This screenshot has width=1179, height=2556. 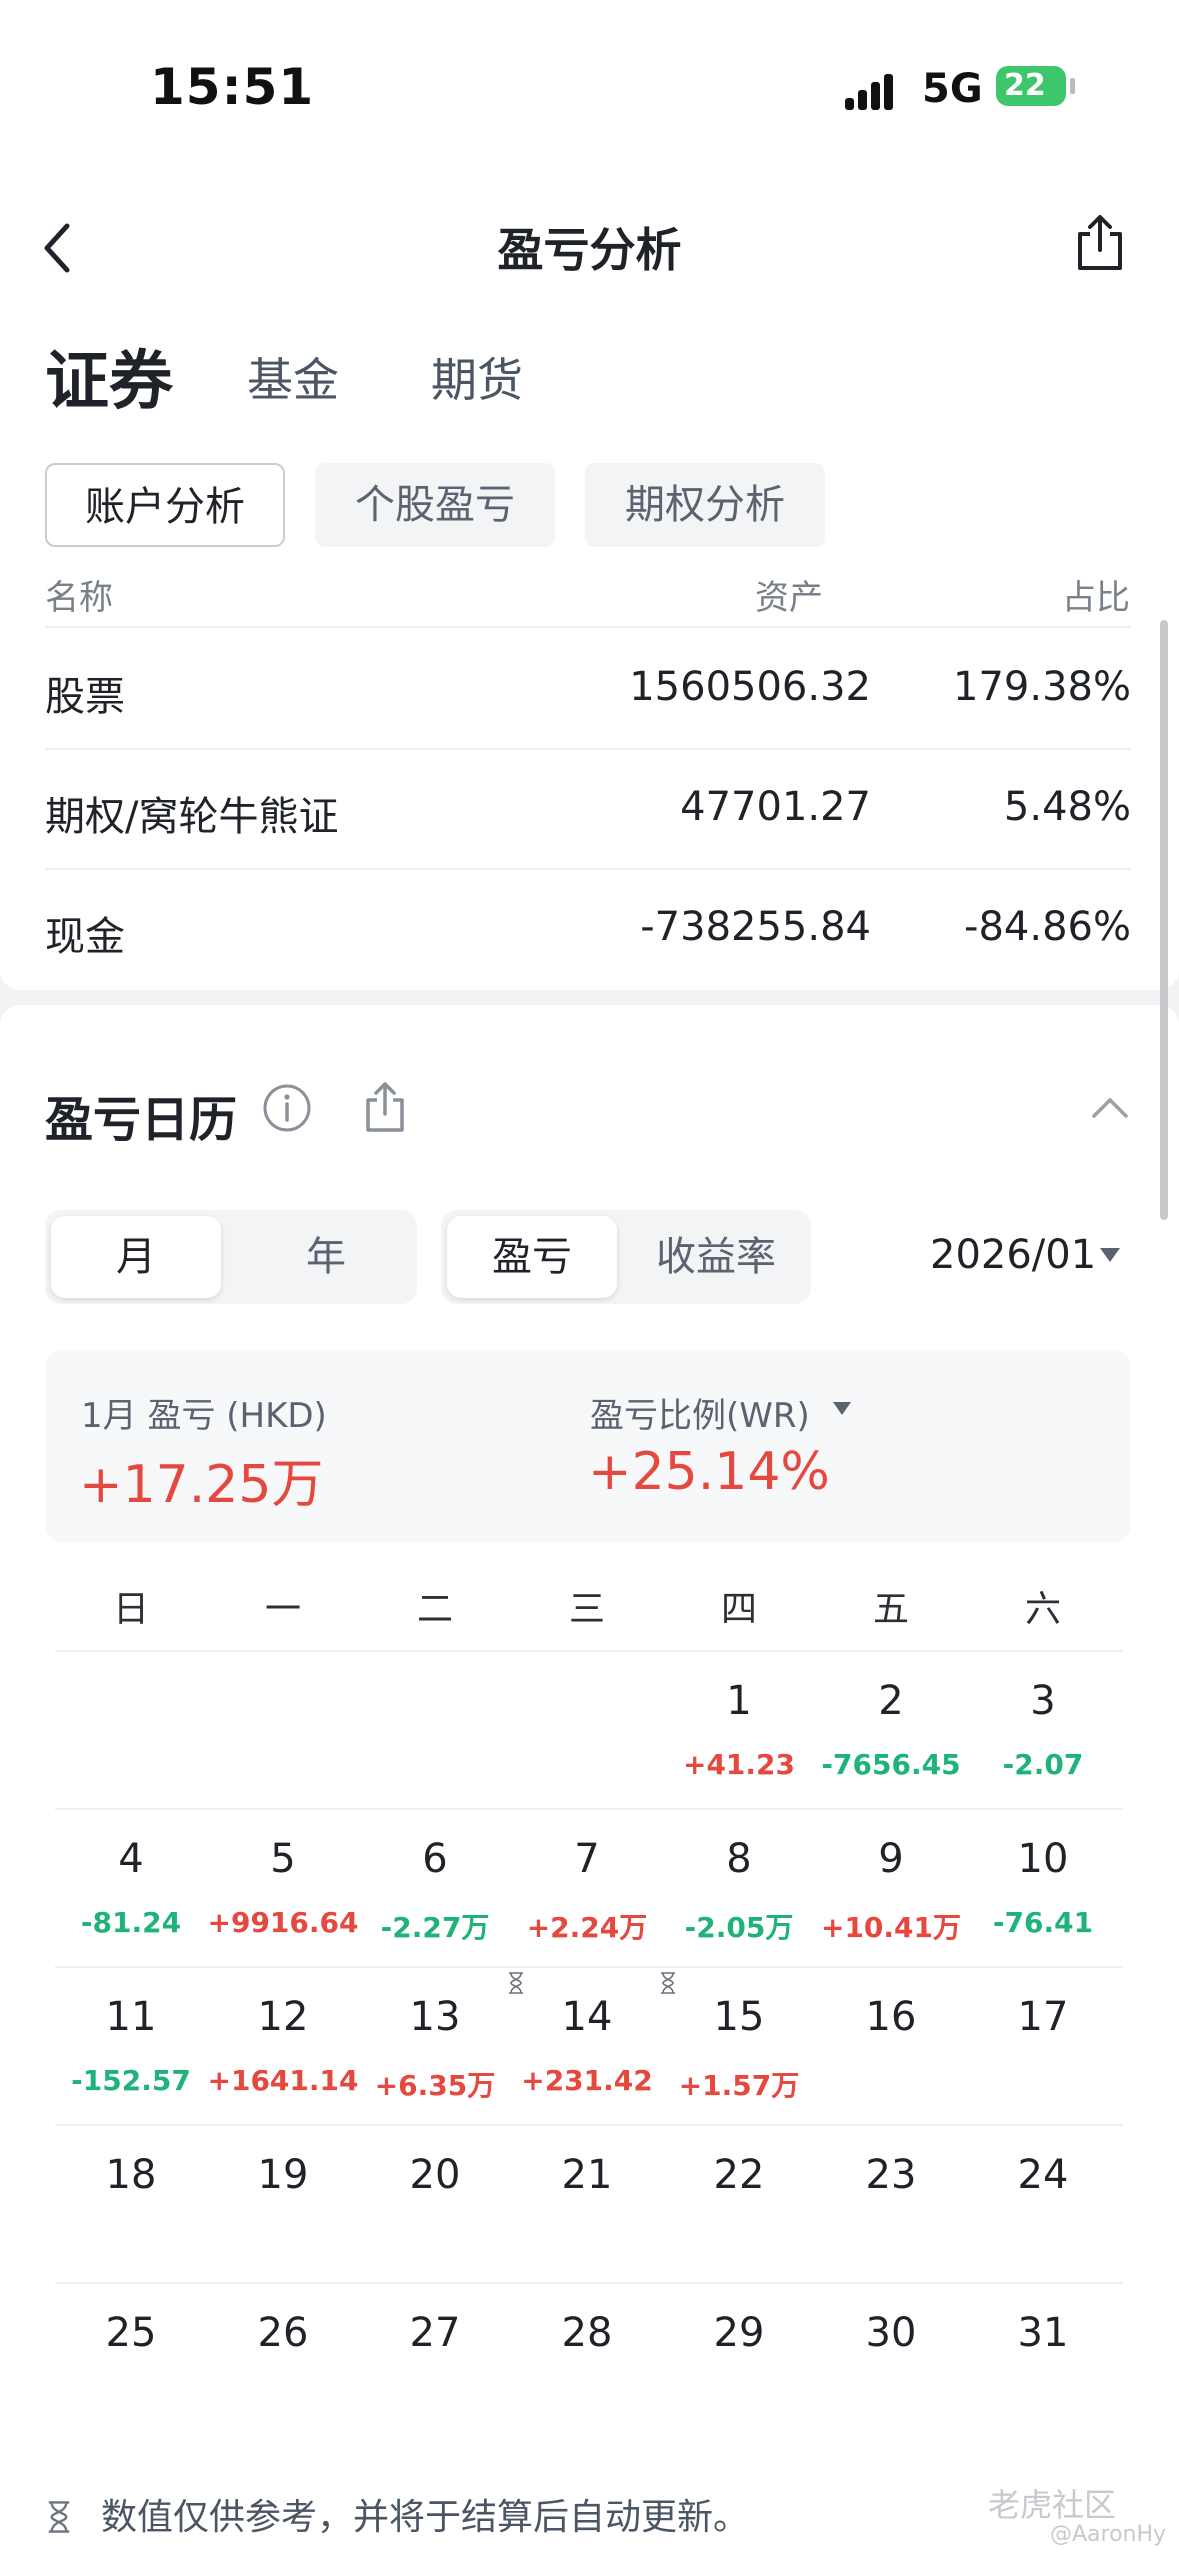 What do you see at coordinates (1043, 1859) in the screenshot?
I see `day-number: 10` at bounding box center [1043, 1859].